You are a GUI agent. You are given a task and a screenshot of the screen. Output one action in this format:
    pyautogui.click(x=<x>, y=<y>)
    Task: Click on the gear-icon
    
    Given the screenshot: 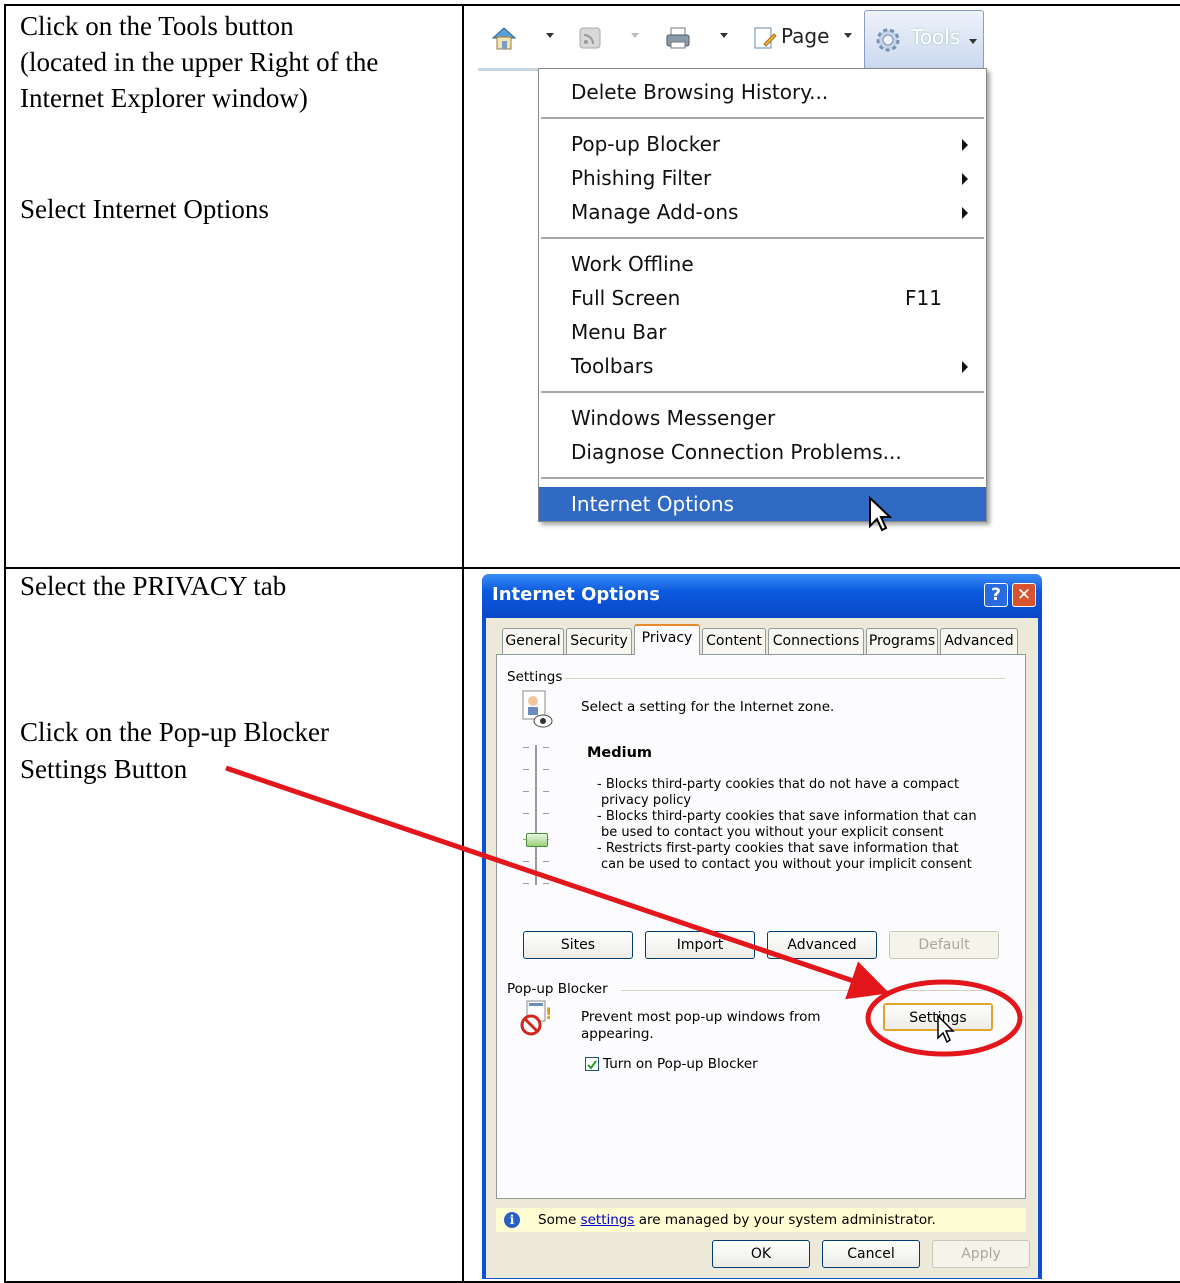 What is the action you would take?
    pyautogui.click(x=887, y=39)
    